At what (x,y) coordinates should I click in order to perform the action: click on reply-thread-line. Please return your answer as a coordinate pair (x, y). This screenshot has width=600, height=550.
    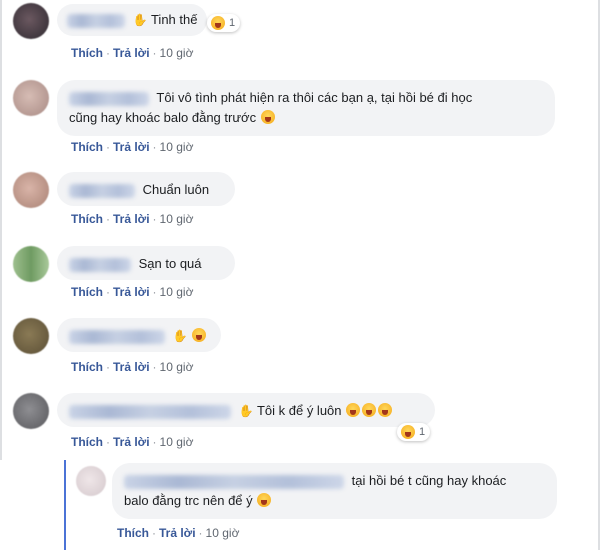
    Looking at the image, I should click on (65, 505).